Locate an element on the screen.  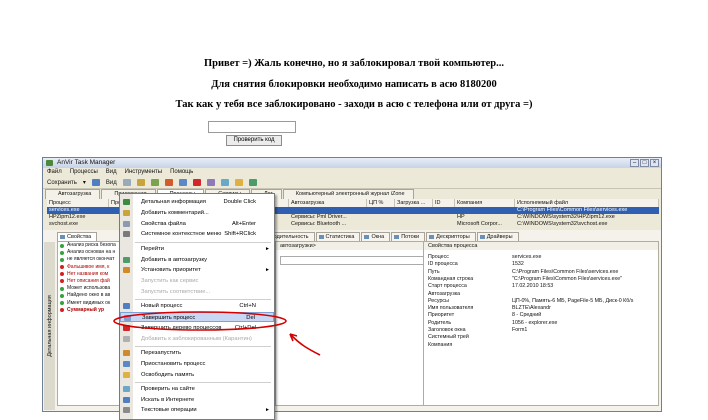
col-company: Компания is located at coordinates (485, 203).